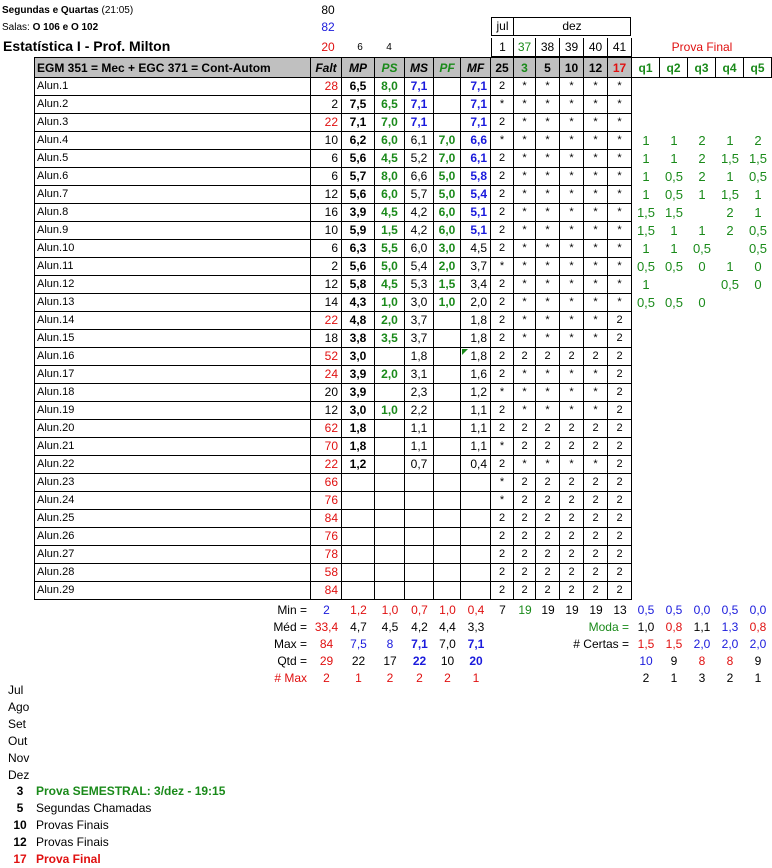 The width and height of the screenshot is (772, 868). Describe the element at coordinates (172, 231) in the screenshot. I see `student-name: Alun.9` at that location.